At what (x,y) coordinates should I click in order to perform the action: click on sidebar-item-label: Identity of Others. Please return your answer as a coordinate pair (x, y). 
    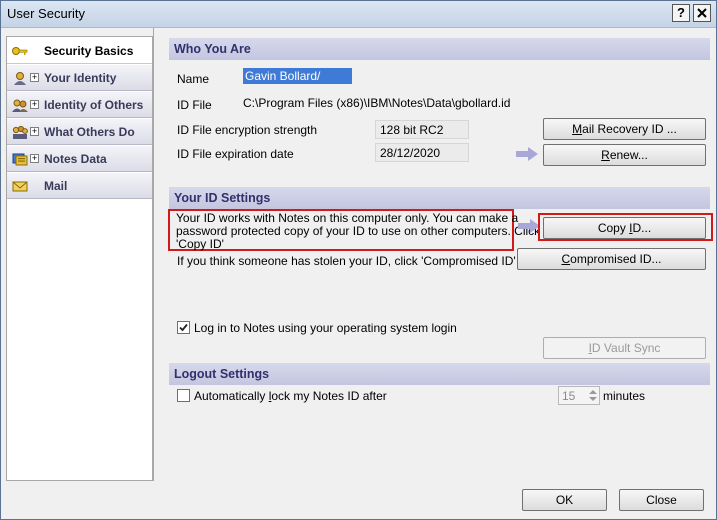
    Looking at the image, I should click on (94, 105).